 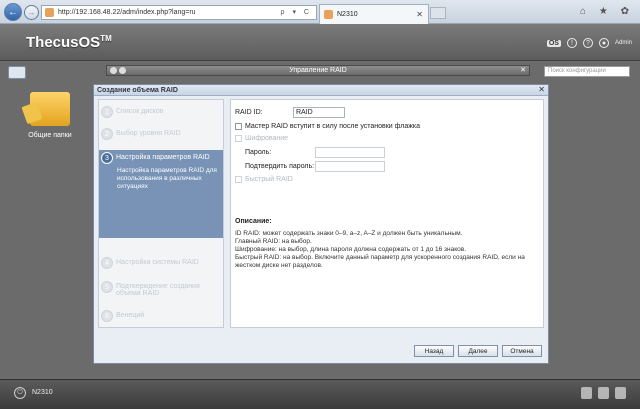 What do you see at coordinates (350, 152) in the screenshot?
I see `password-field` at bounding box center [350, 152].